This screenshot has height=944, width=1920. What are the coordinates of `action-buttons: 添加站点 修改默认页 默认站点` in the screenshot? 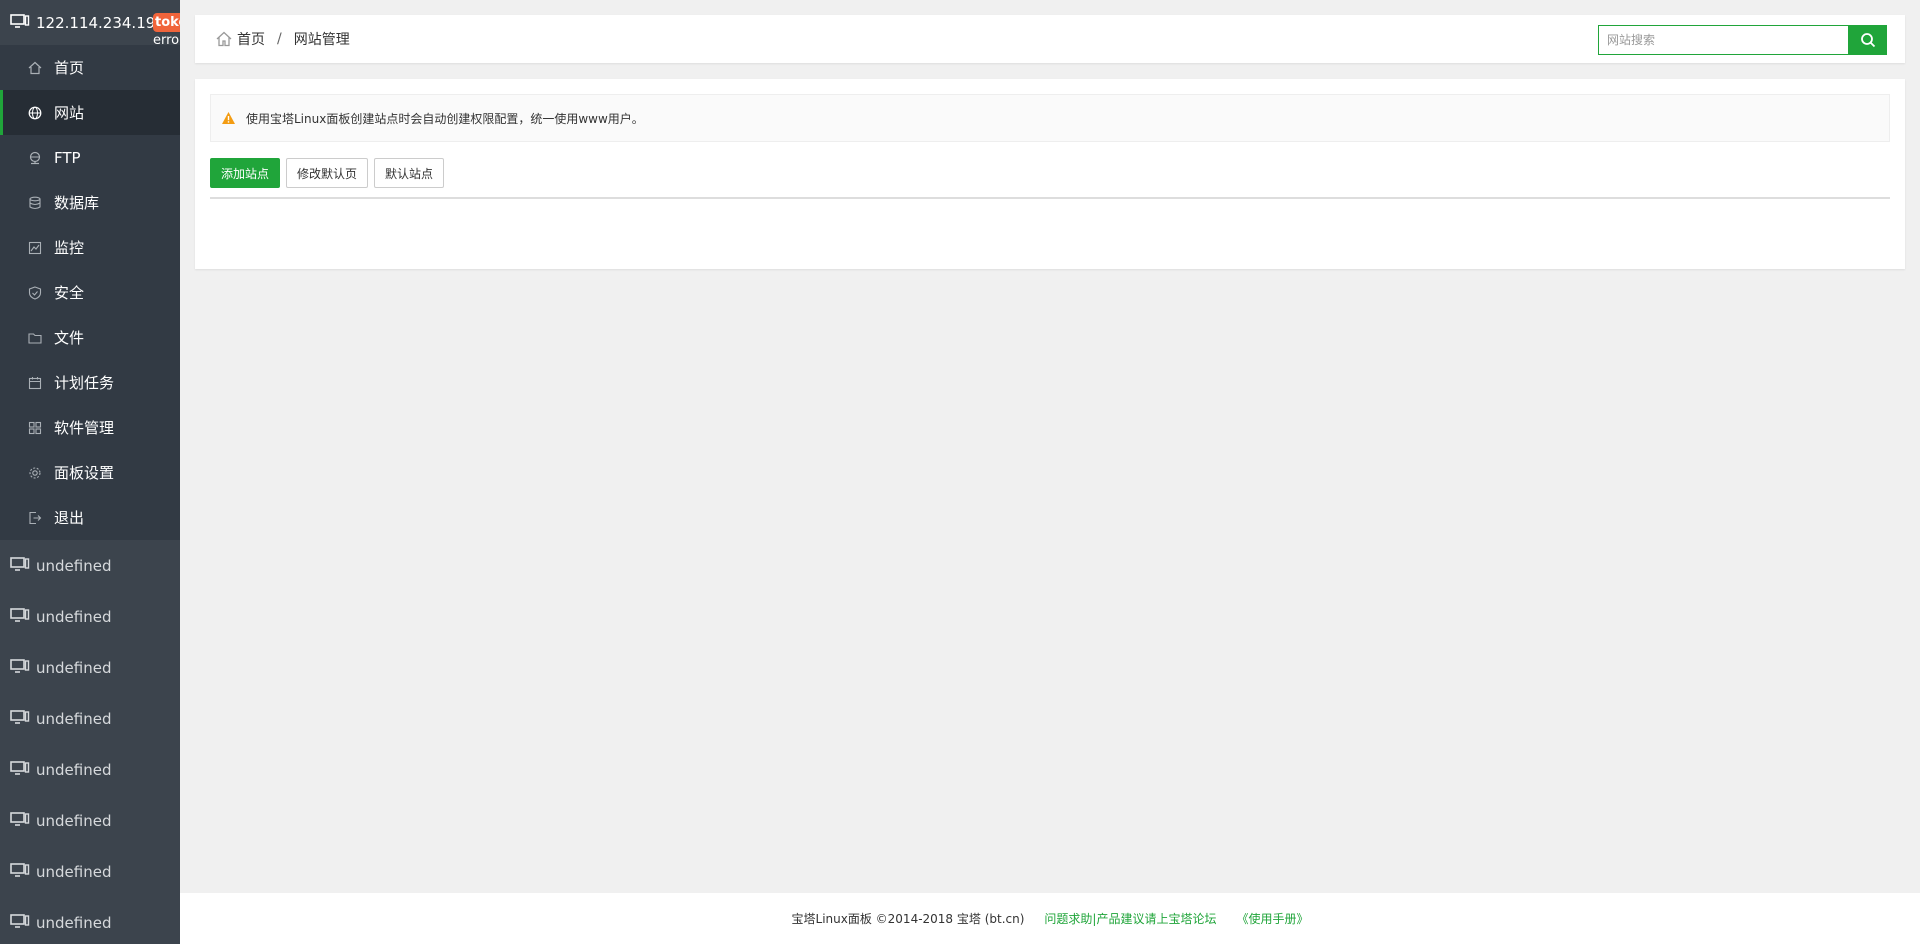 It's located at (327, 173).